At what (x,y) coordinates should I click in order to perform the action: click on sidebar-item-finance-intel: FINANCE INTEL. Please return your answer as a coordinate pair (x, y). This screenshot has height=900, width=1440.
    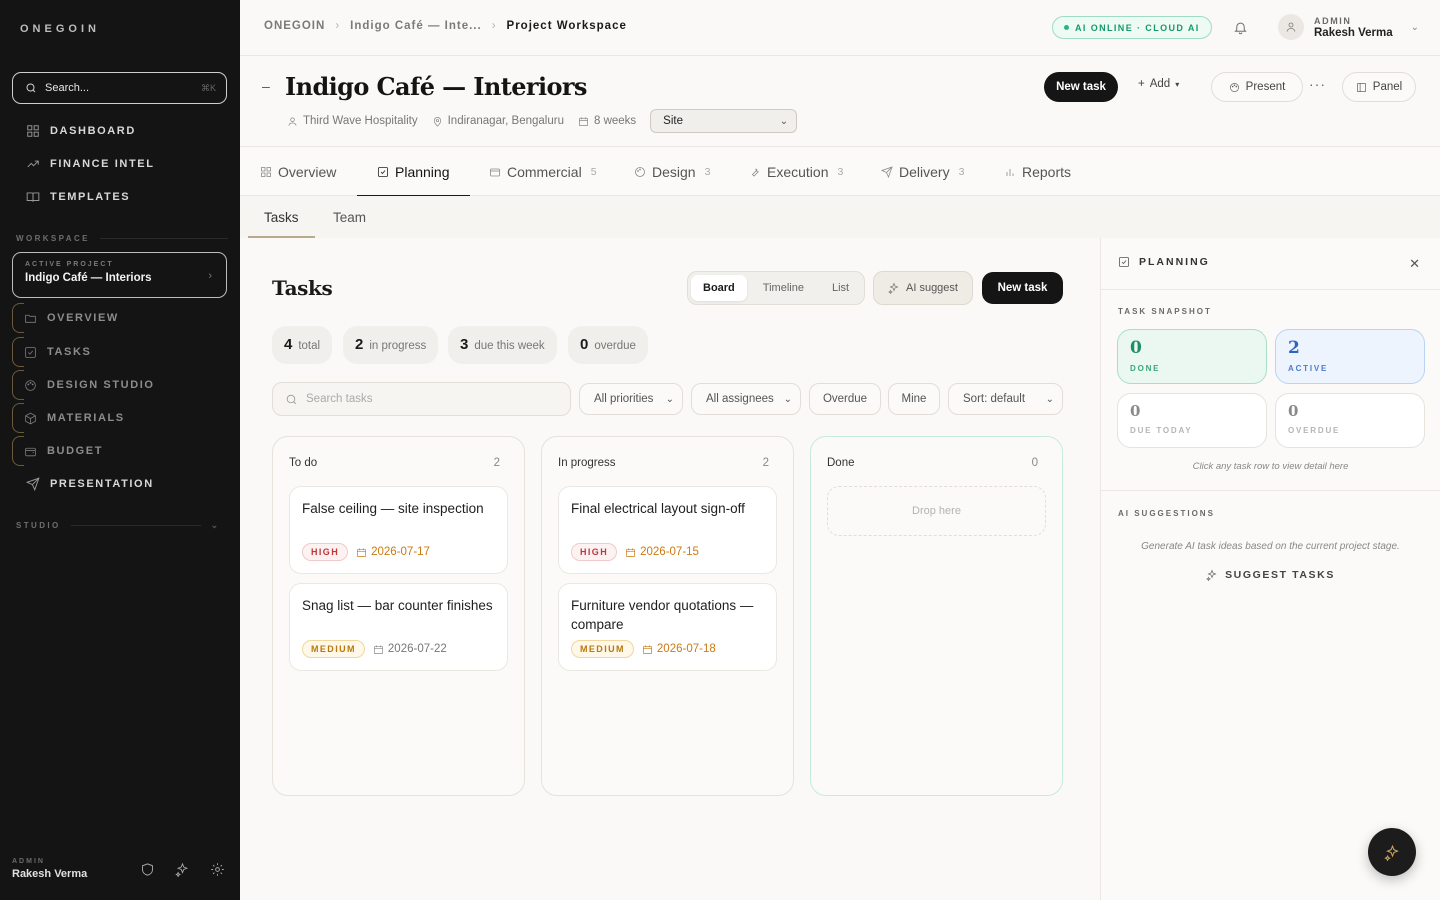
    Looking at the image, I should click on (90, 164).